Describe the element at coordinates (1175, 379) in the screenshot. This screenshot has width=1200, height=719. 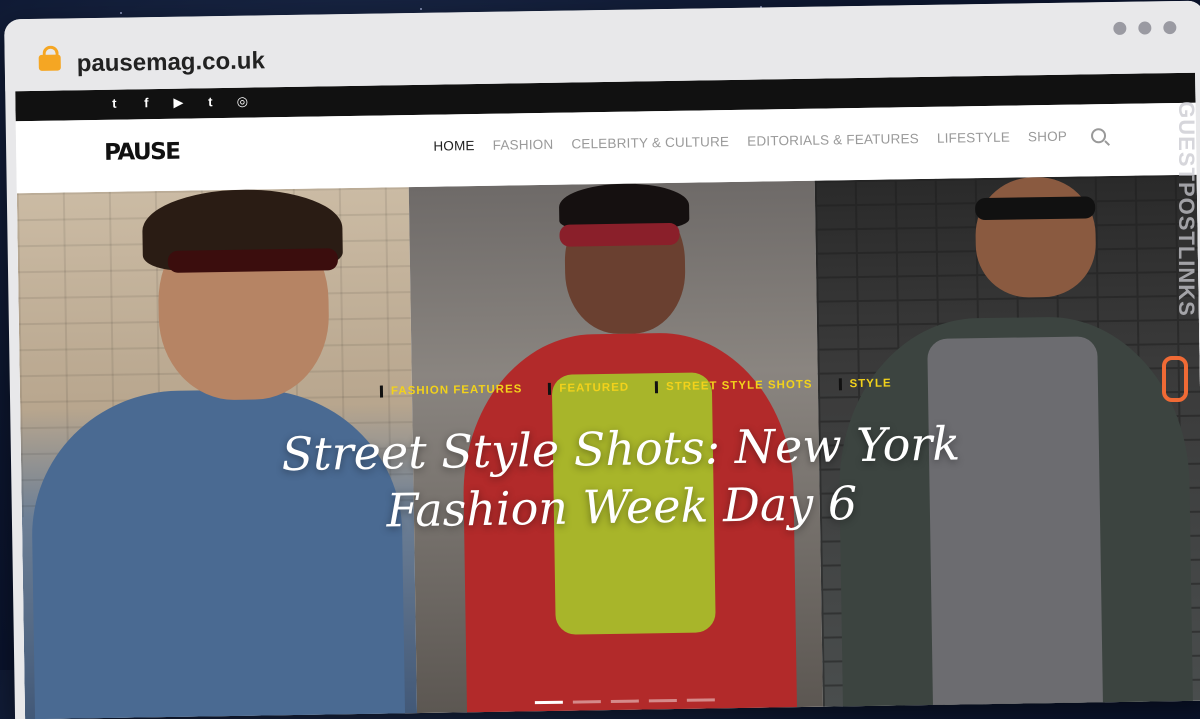
I see `link-icon` at that location.